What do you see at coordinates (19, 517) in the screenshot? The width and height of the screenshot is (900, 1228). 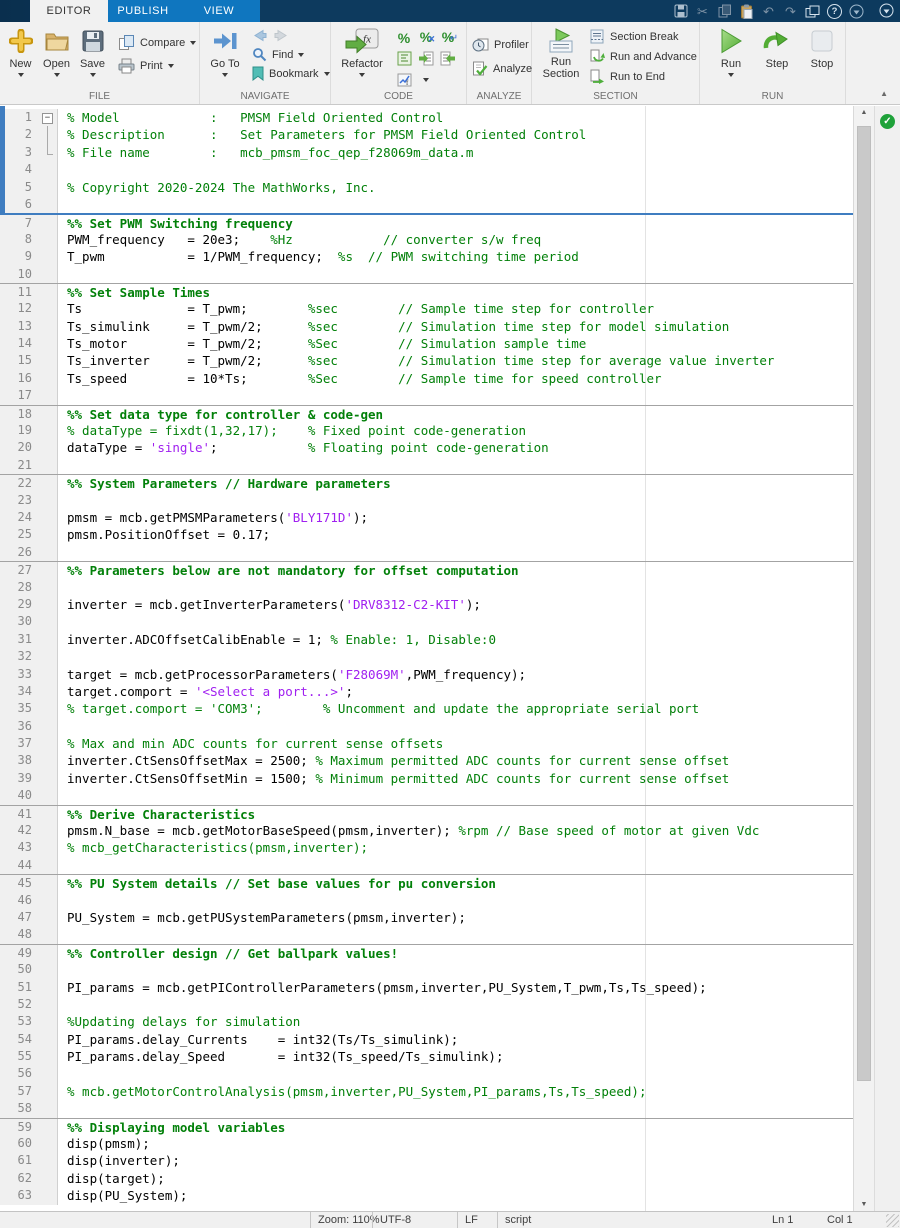 I see `line-number: 24` at bounding box center [19, 517].